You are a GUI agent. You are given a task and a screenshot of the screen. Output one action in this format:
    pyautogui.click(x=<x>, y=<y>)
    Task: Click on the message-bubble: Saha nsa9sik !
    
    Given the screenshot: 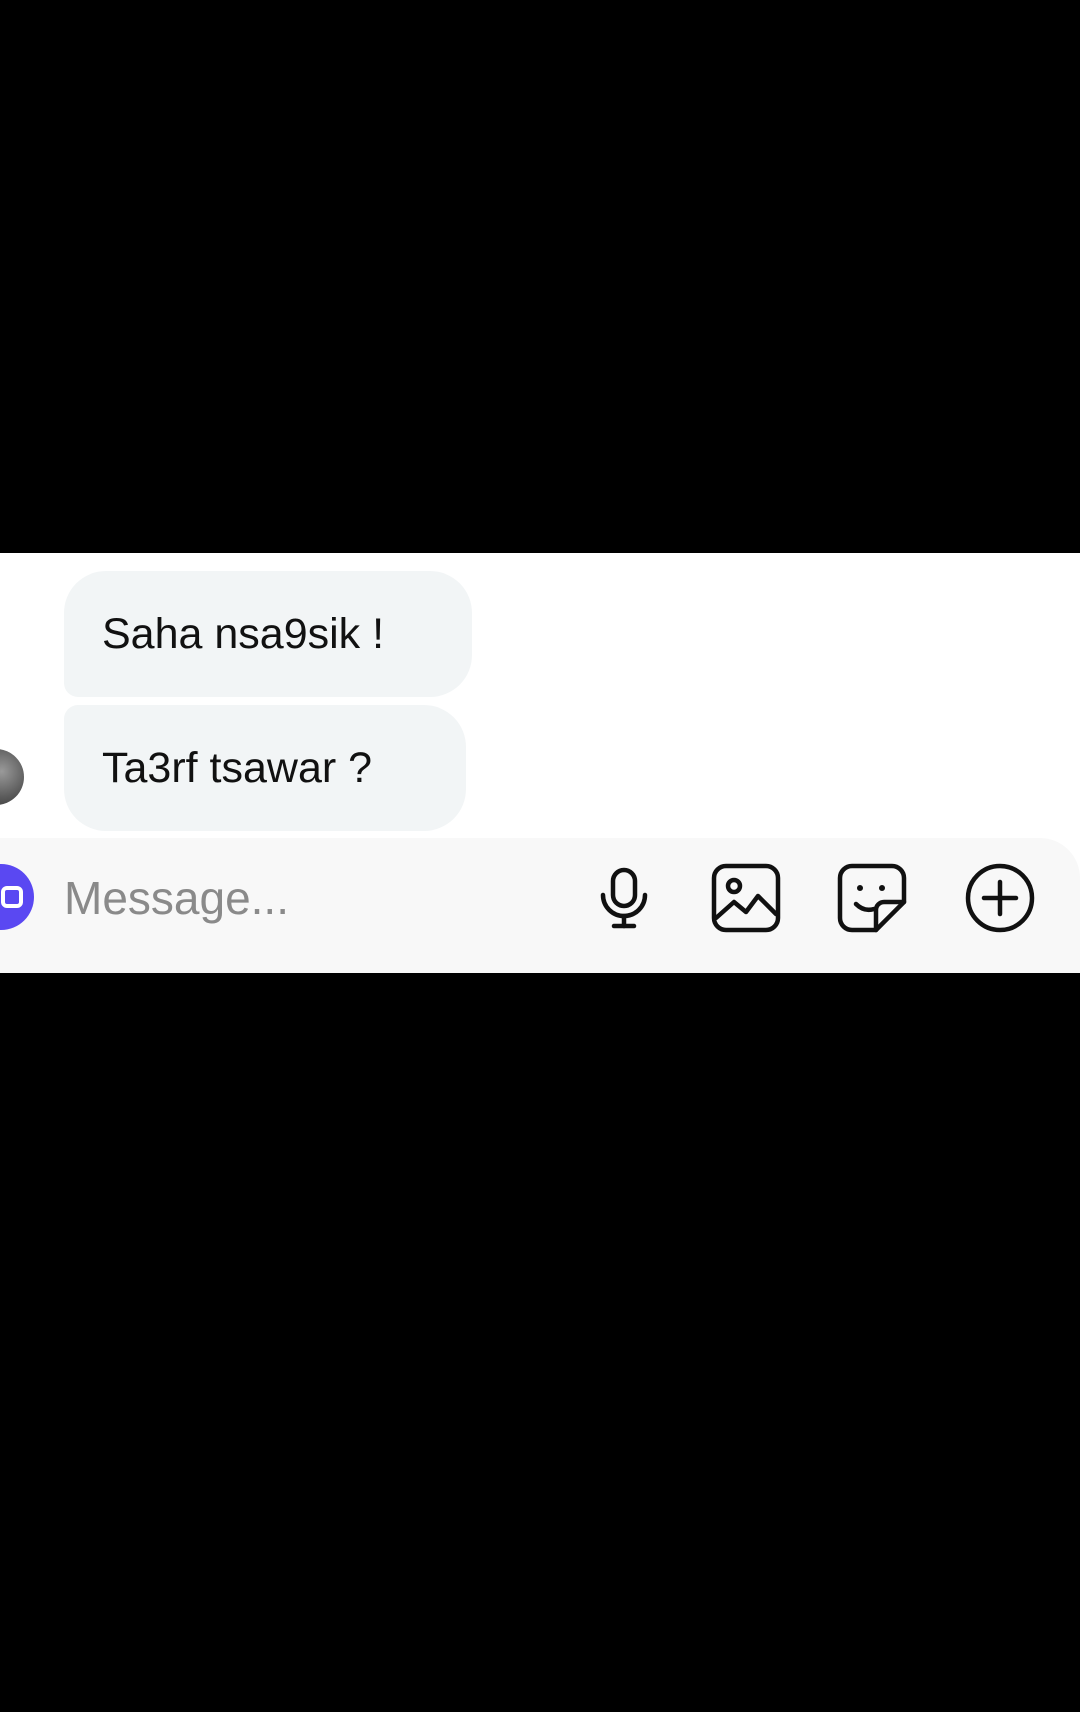 What is the action you would take?
    pyautogui.click(x=268, y=634)
    